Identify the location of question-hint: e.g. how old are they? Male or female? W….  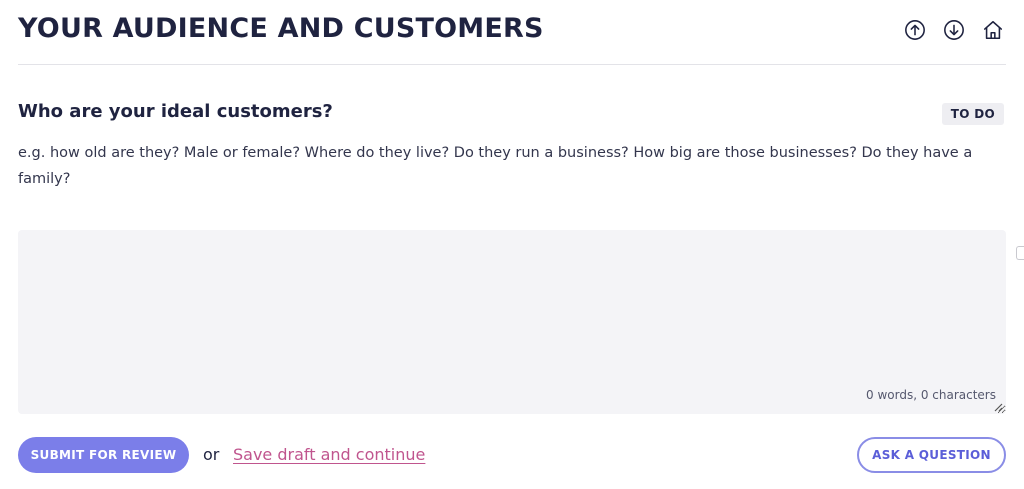
(495, 166).